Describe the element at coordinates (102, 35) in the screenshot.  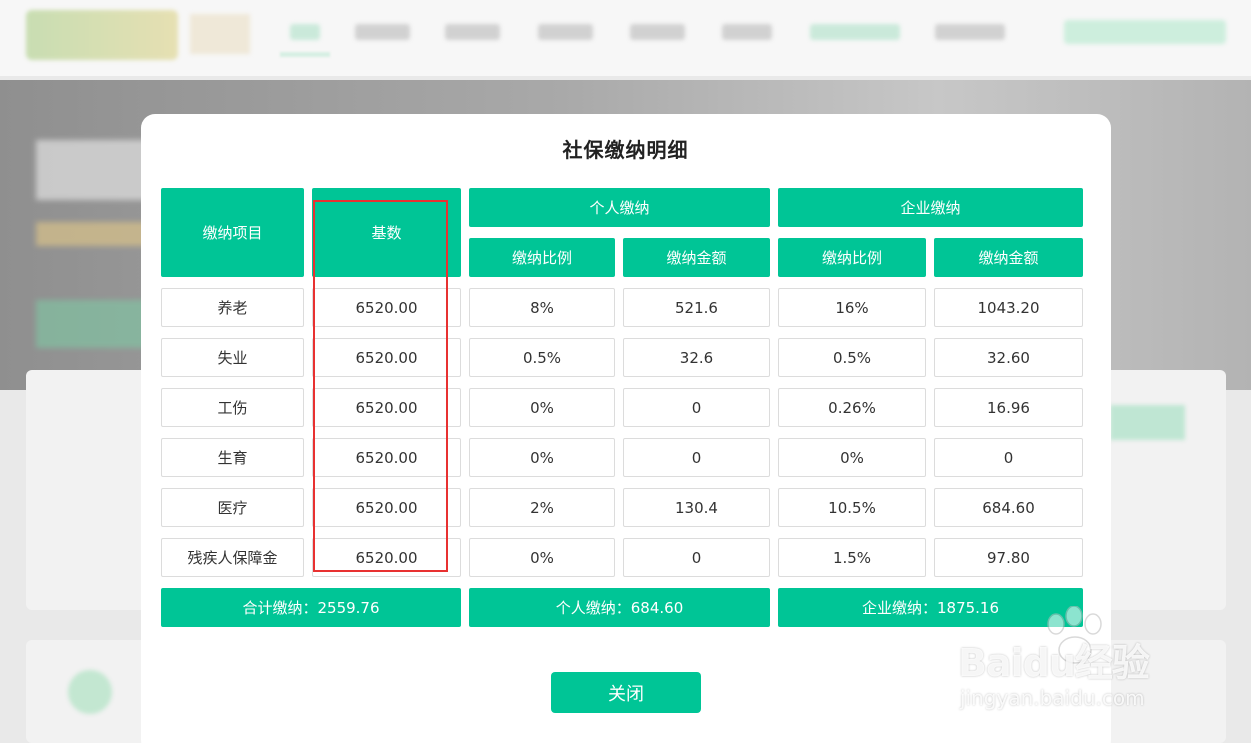
I see `site-logo` at that location.